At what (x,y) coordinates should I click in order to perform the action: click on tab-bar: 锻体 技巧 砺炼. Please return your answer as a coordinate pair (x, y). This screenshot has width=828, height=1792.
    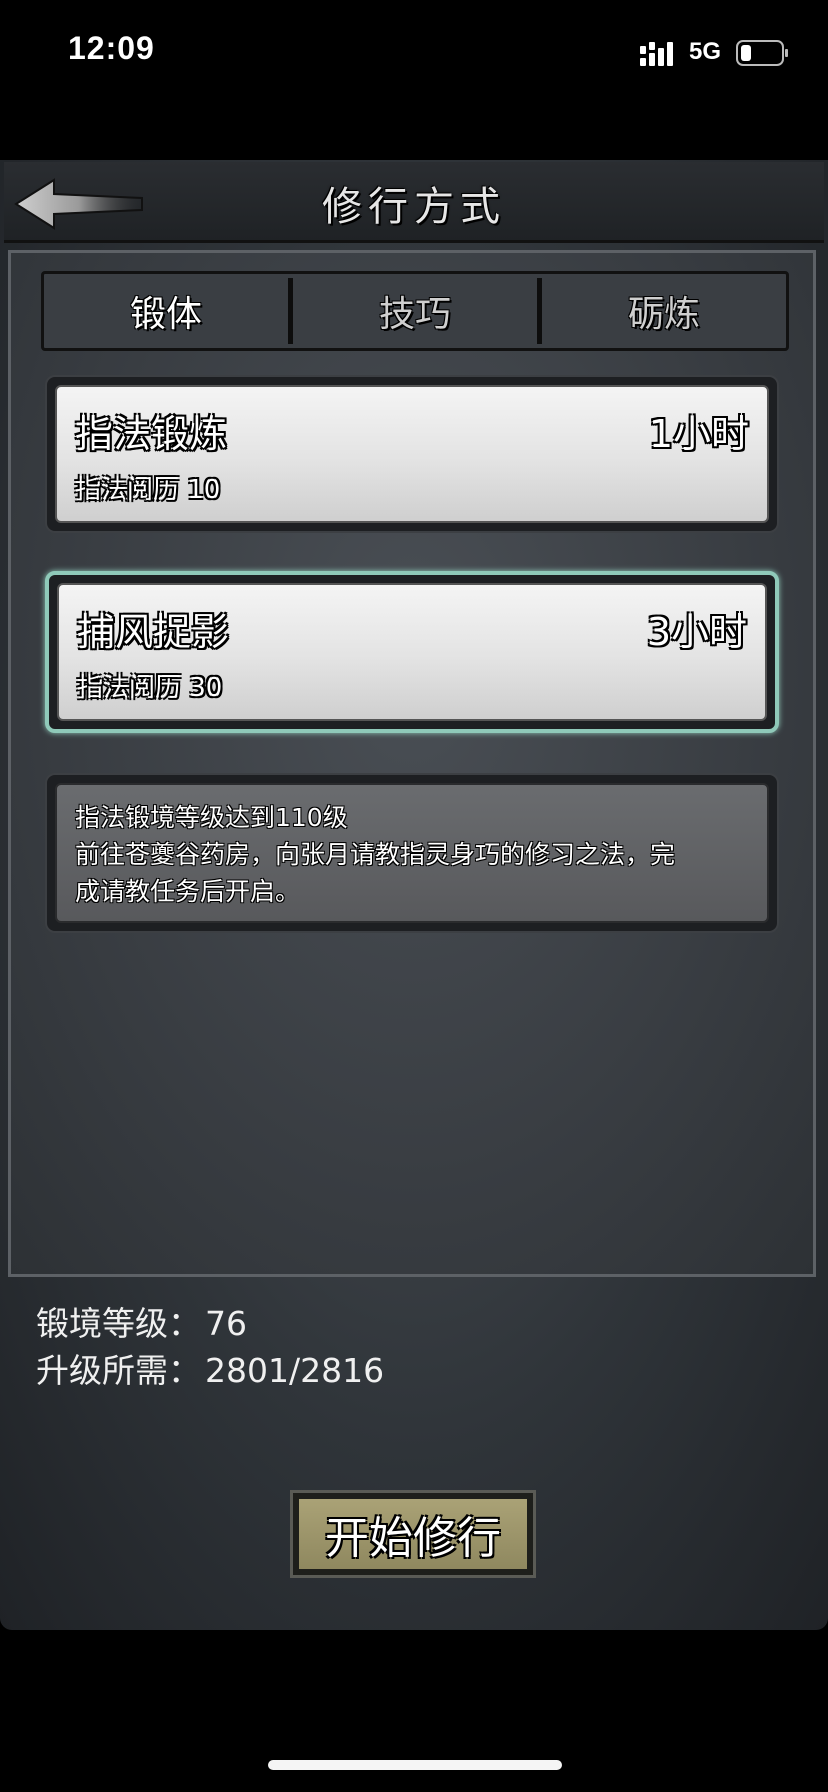
    Looking at the image, I should click on (415, 311).